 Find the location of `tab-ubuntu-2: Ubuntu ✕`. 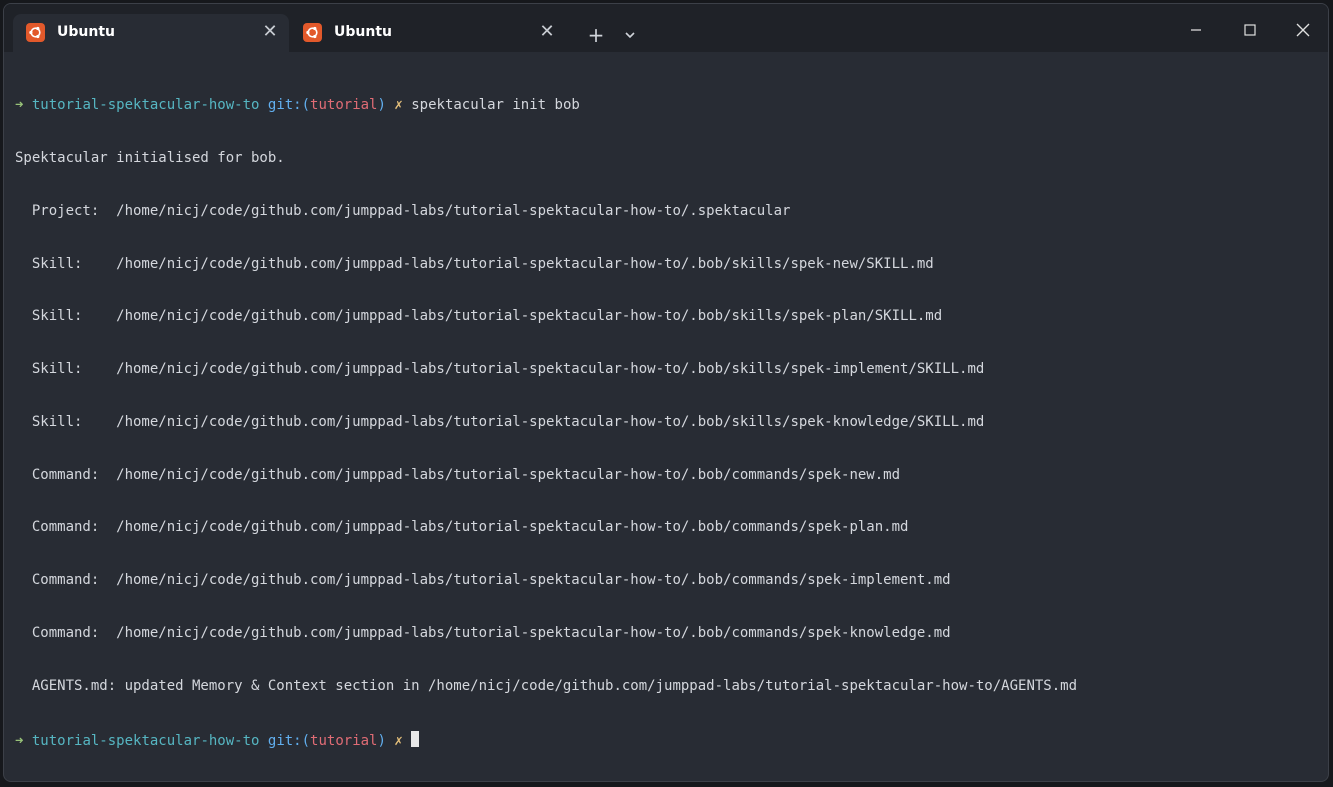

tab-ubuntu-2: Ubuntu ✕ is located at coordinates (428, 33).